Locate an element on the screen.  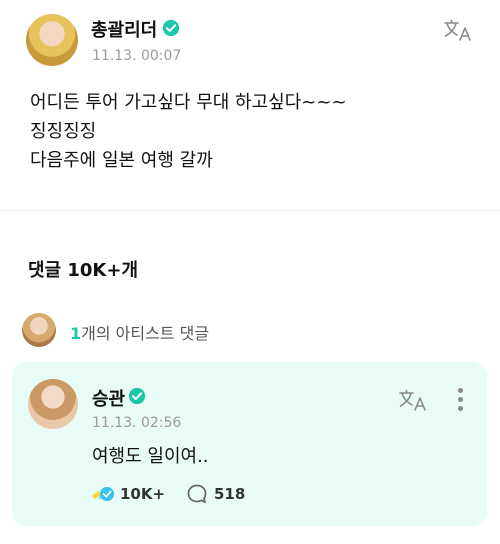
comment-timestamp: 11.13. 02:56 is located at coordinates (137, 423).